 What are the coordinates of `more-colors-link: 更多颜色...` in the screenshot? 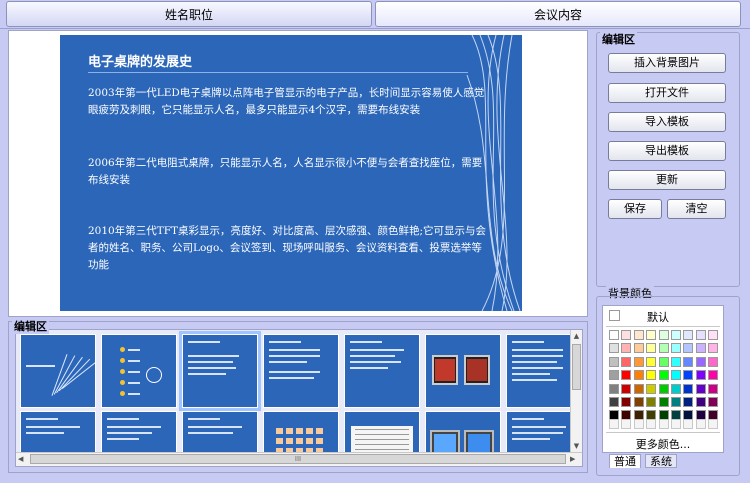 It's located at (663, 444).